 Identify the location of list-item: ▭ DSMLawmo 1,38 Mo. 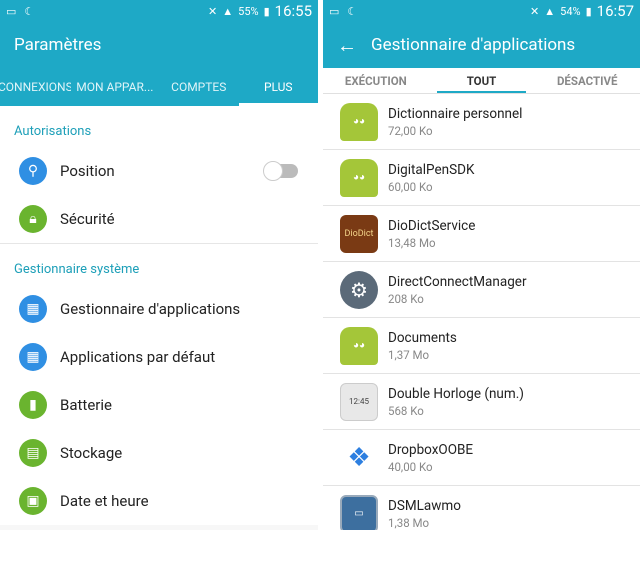
(481, 508).